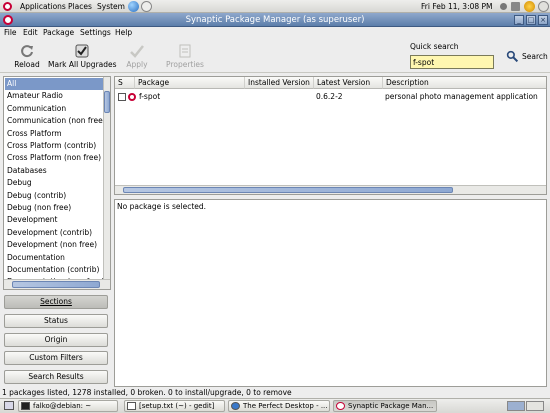 This screenshot has width=550, height=413. I want to click on menu-package: Package, so click(58, 33).